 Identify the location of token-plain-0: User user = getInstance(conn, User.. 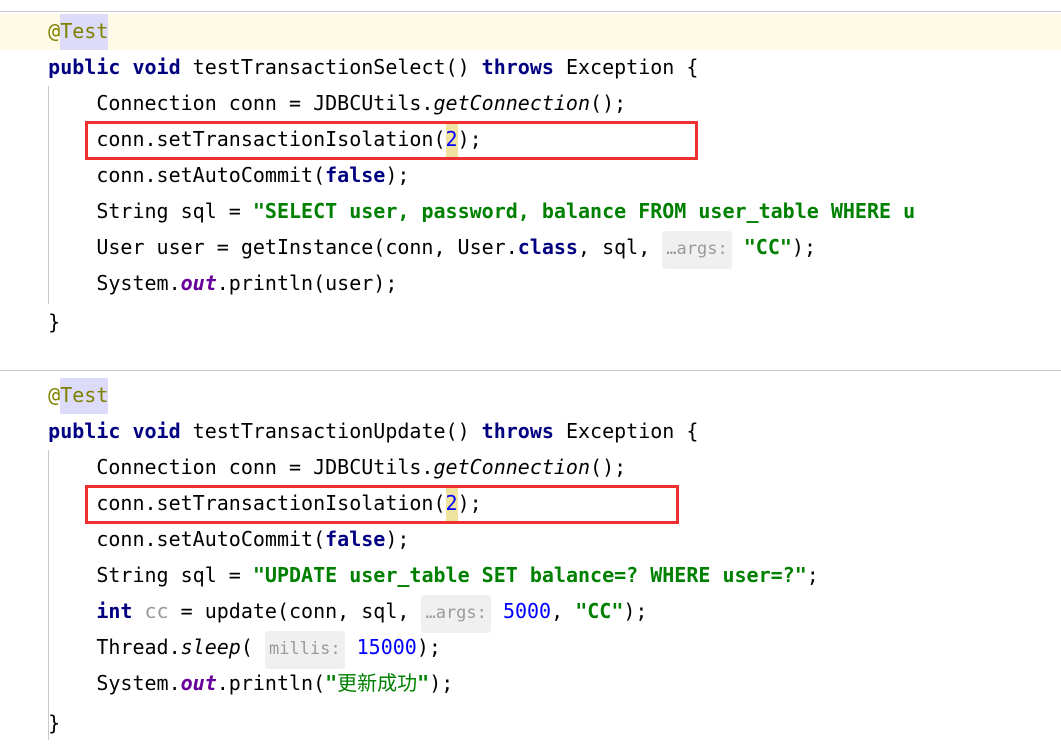
(307, 247).